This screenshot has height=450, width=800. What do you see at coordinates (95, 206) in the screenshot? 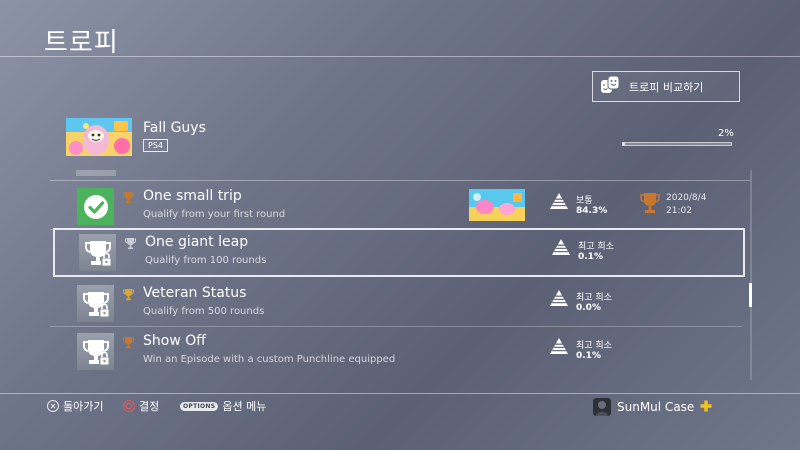
I see `check-icon` at bounding box center [95, 206].